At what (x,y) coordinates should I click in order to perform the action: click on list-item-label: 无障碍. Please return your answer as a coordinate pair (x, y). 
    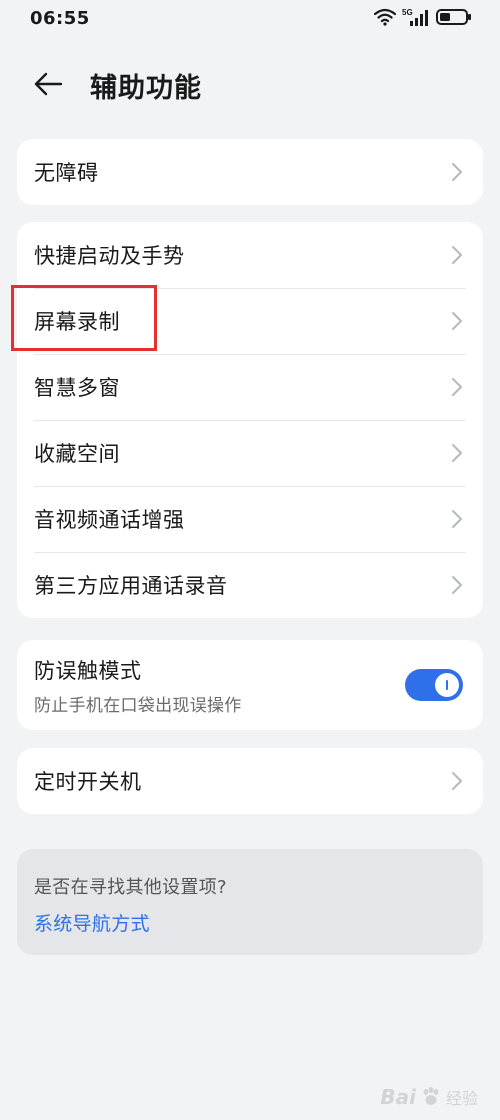
    Looking at the image, I should click on (66, 173).